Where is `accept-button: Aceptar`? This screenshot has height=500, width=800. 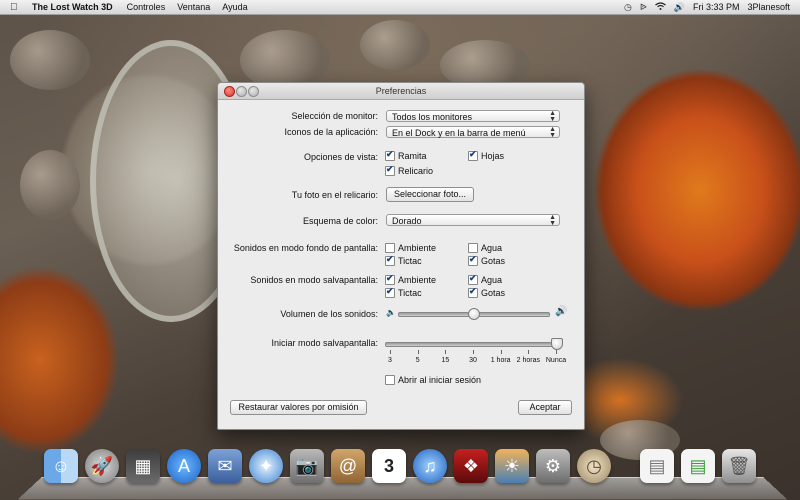 accept-button: Aceptar is located at coordinates (545, 407).